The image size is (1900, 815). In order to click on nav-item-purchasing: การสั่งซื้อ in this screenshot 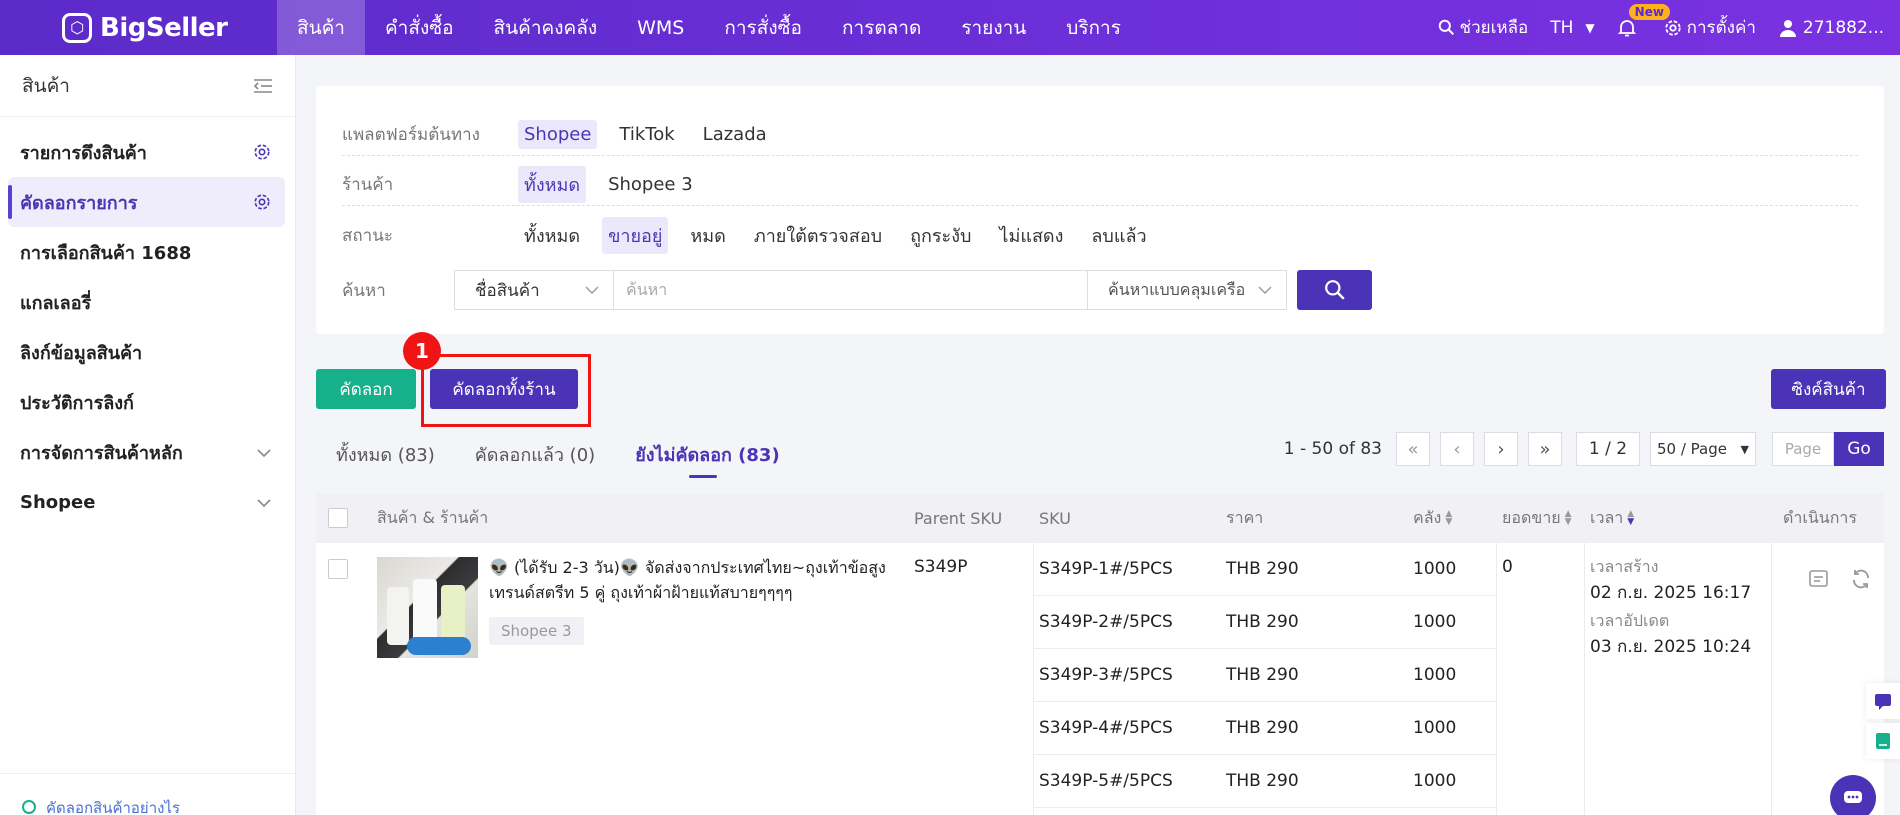, I will do `click(763, 27)`.